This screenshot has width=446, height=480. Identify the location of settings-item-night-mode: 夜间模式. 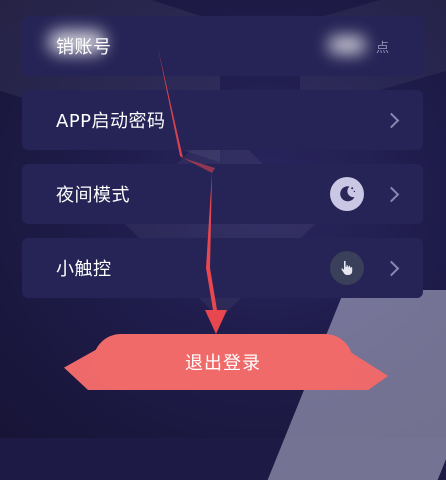
(222, 194).